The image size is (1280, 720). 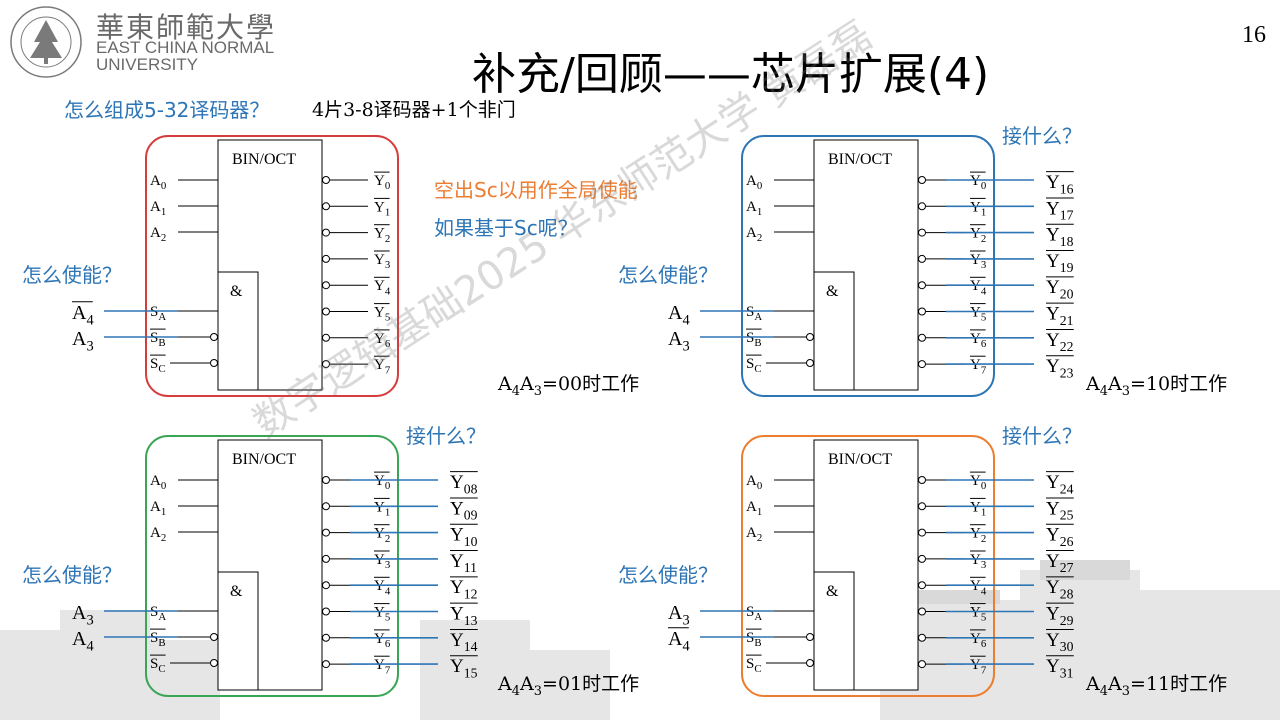 I want to click on connected-output-label: Y12, so click(x=464, y=589).